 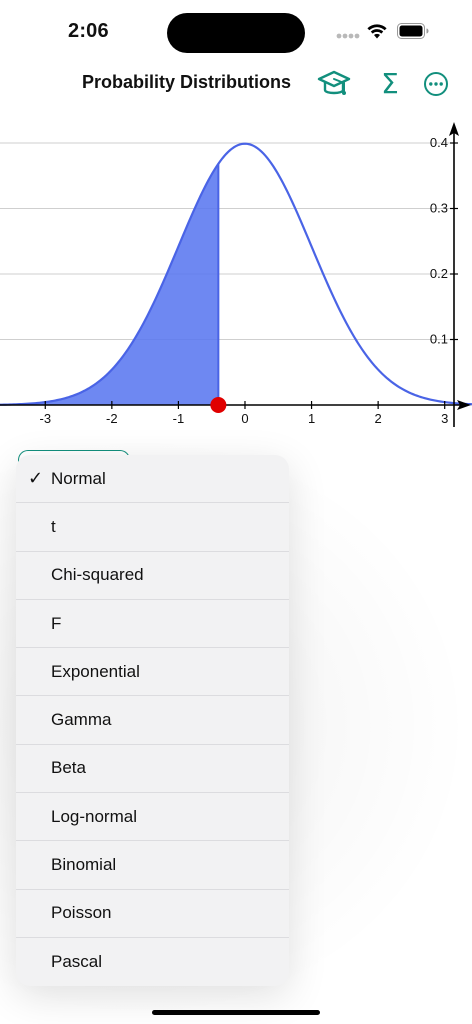 What do you see at coordinates (152, 479) in the screenshot?
I see `menu-item-normal: ✓ Normal` at bounding box center [152, 479].